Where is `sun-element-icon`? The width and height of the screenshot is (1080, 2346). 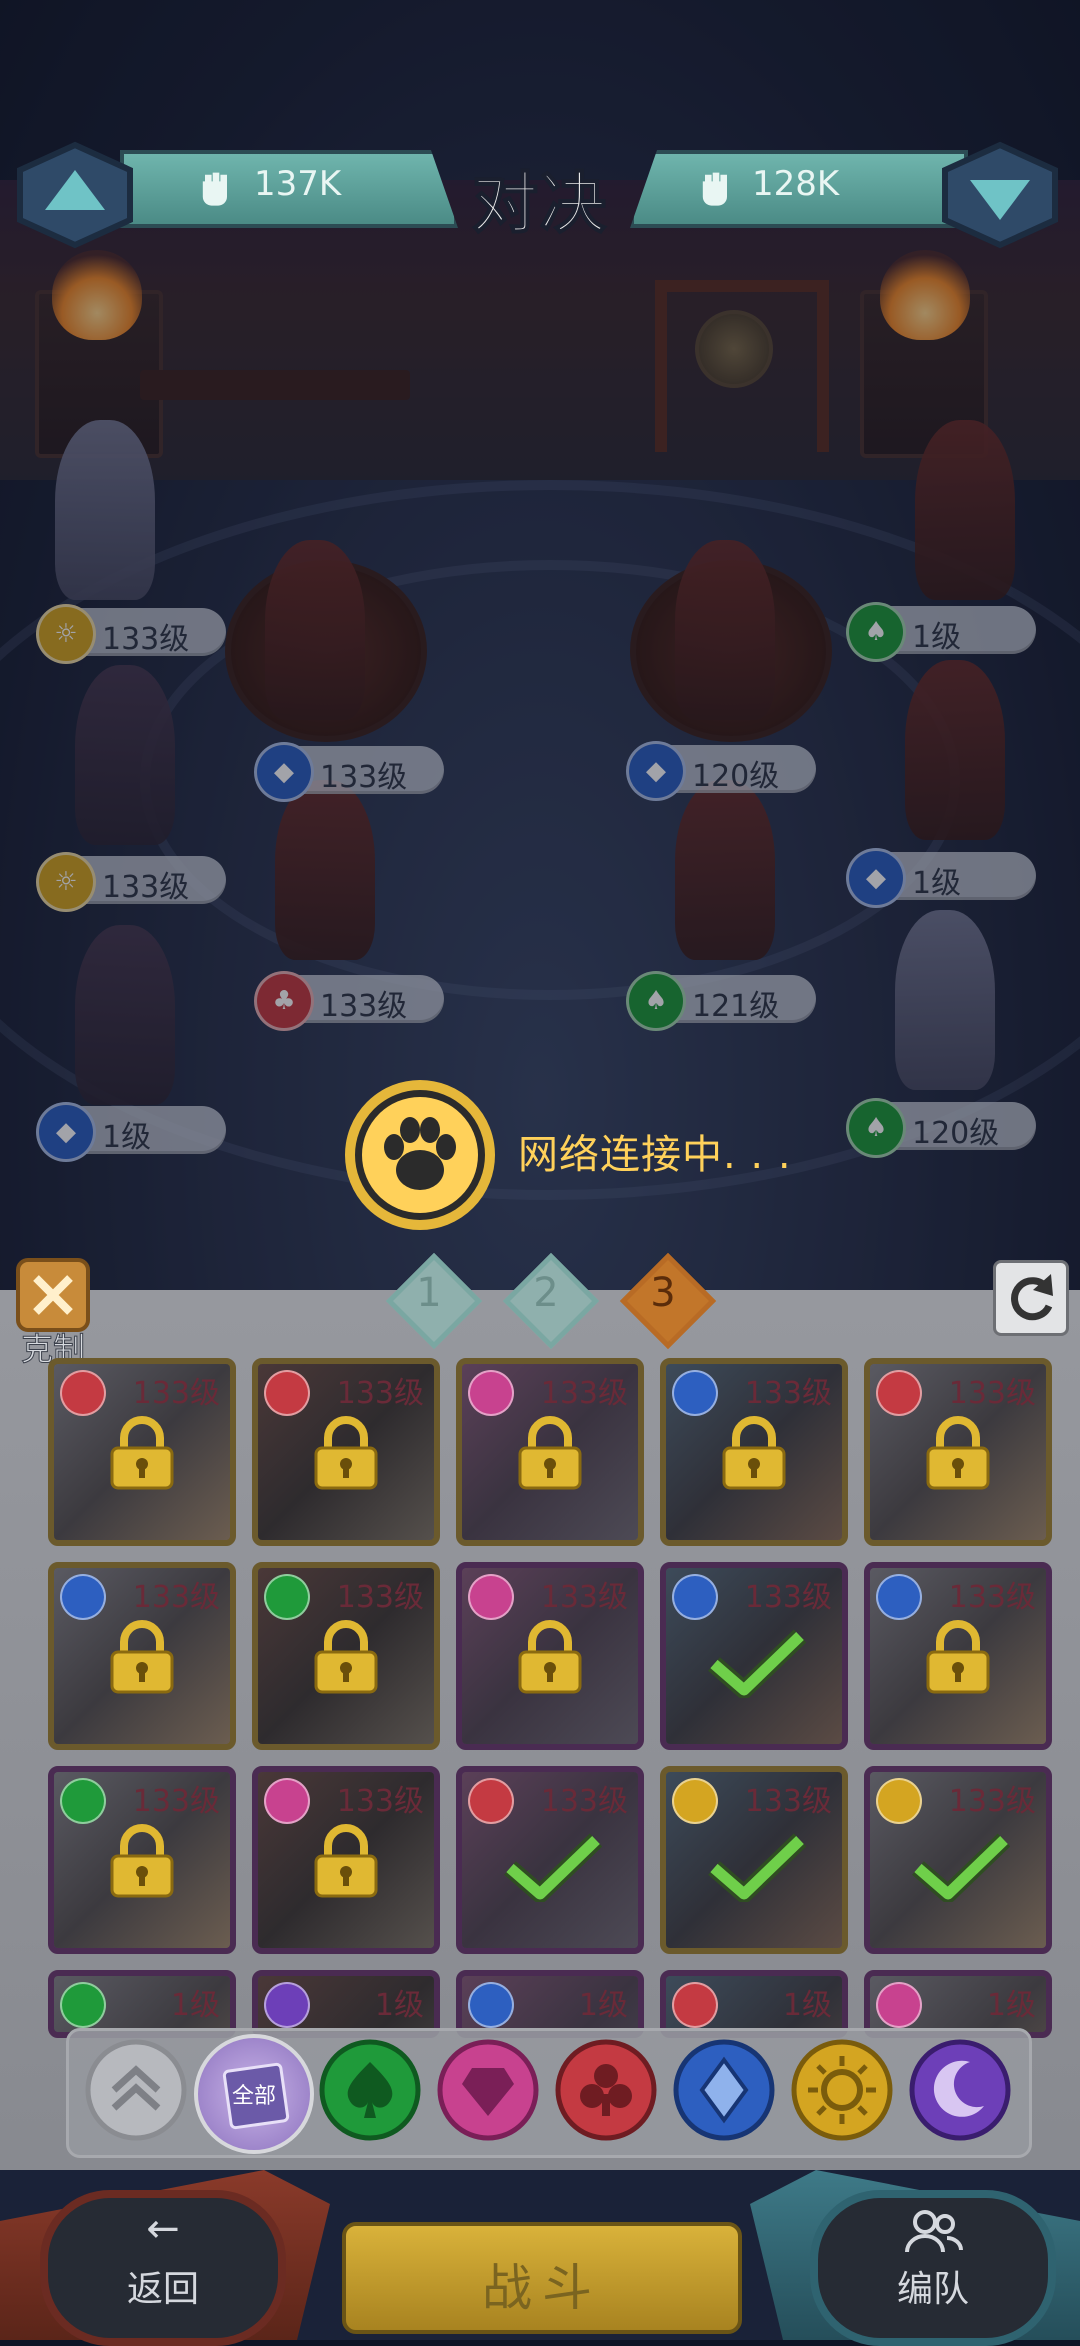
sun-element-icon is located at coordinates (899, 1801).